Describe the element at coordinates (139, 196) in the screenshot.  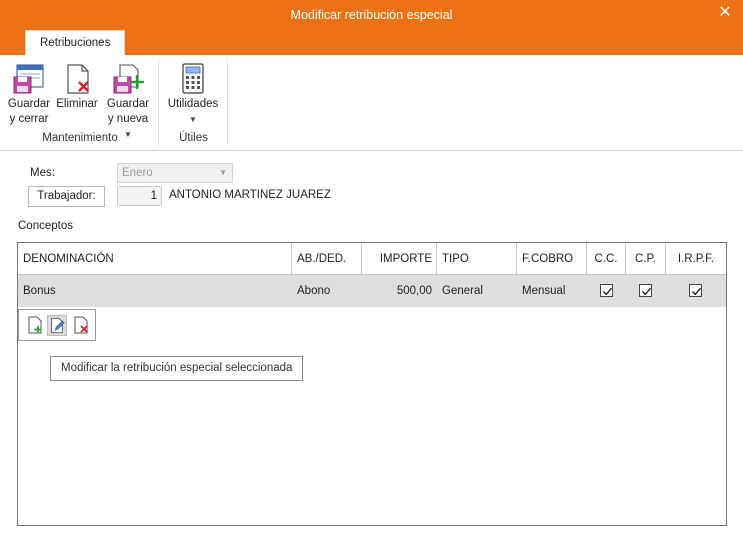
I see `worker-code-field: 1` at that location.